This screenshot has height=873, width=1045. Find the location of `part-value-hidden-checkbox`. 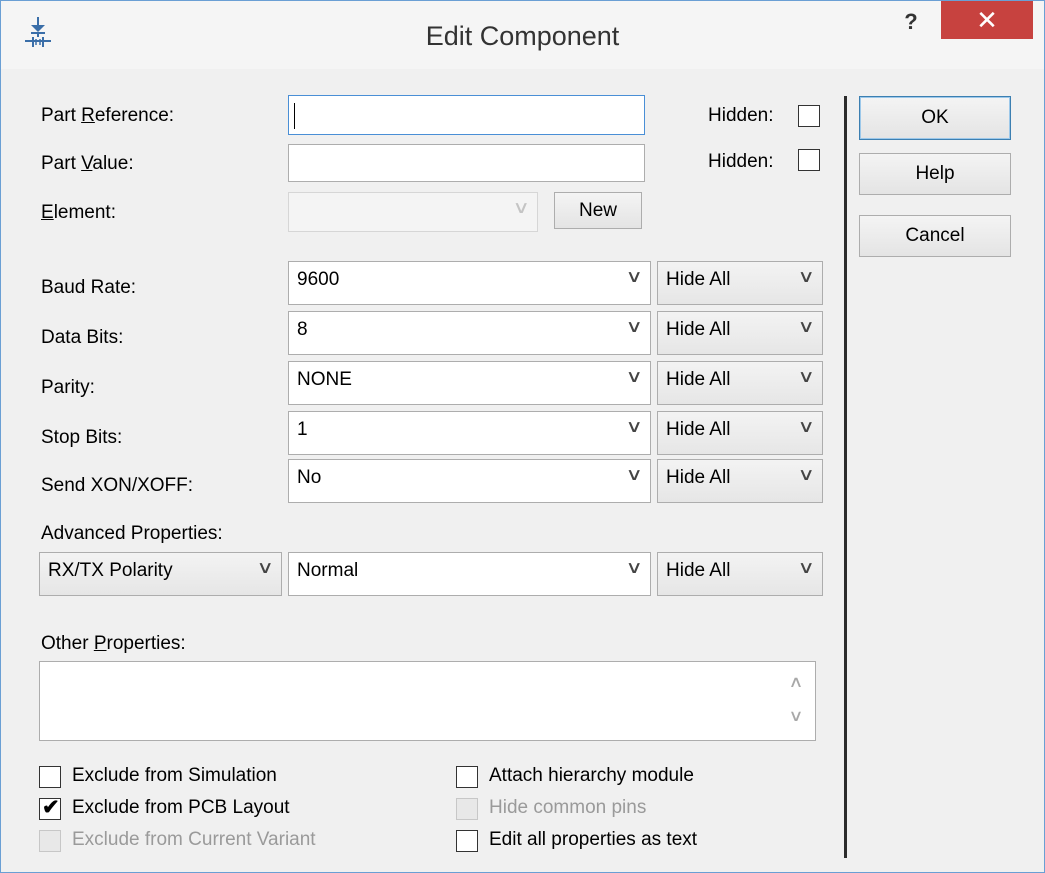

part-value-hidden-checkbox is located at coordinates (809, 160).